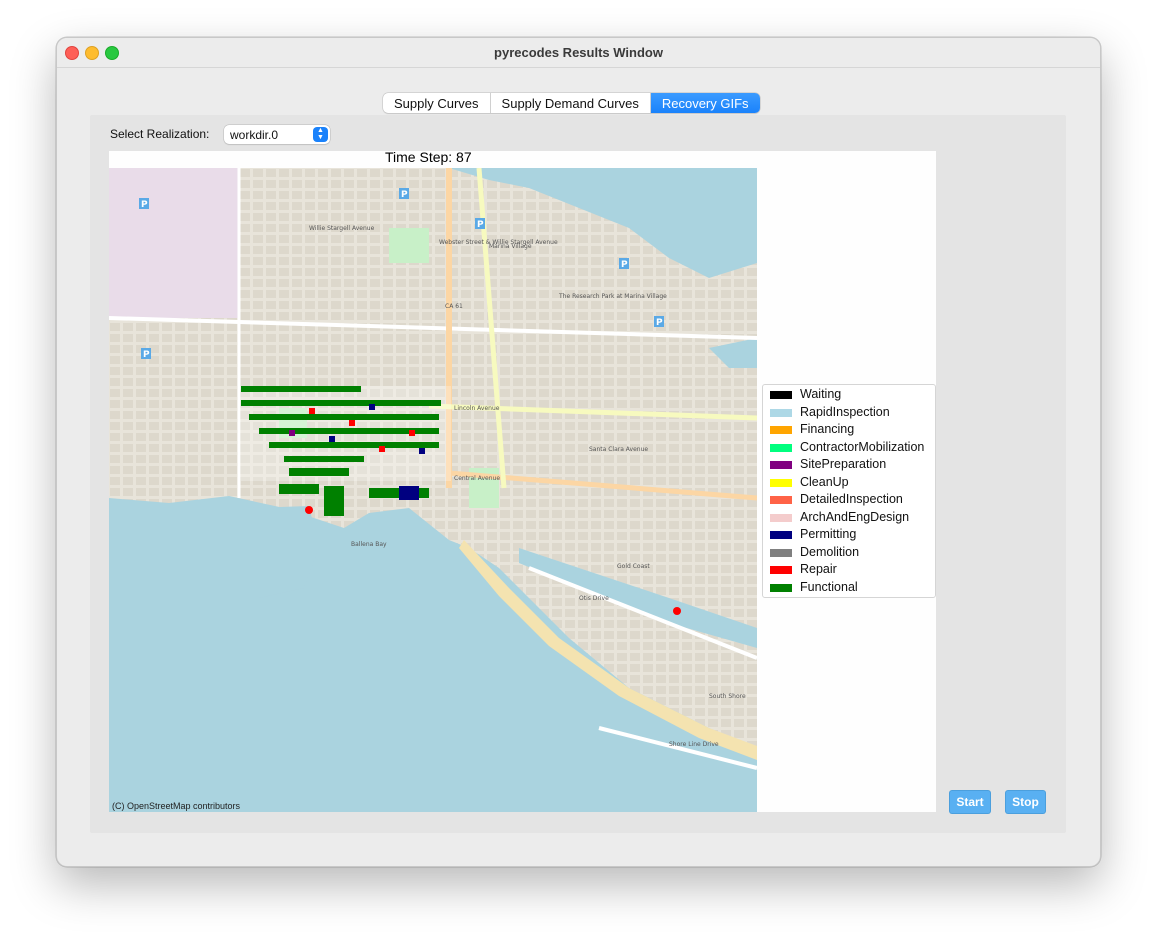  I want to click on realization-select-value: workdir.0, so click(254, 135).